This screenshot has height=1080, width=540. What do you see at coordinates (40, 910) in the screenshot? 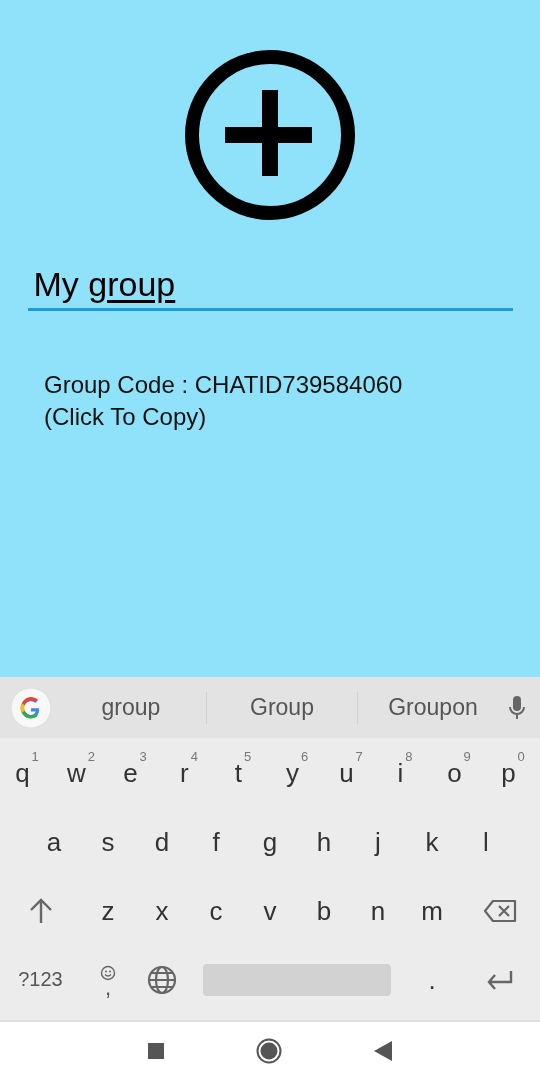
I see `shift-icon` at bounding box center [40, 910].